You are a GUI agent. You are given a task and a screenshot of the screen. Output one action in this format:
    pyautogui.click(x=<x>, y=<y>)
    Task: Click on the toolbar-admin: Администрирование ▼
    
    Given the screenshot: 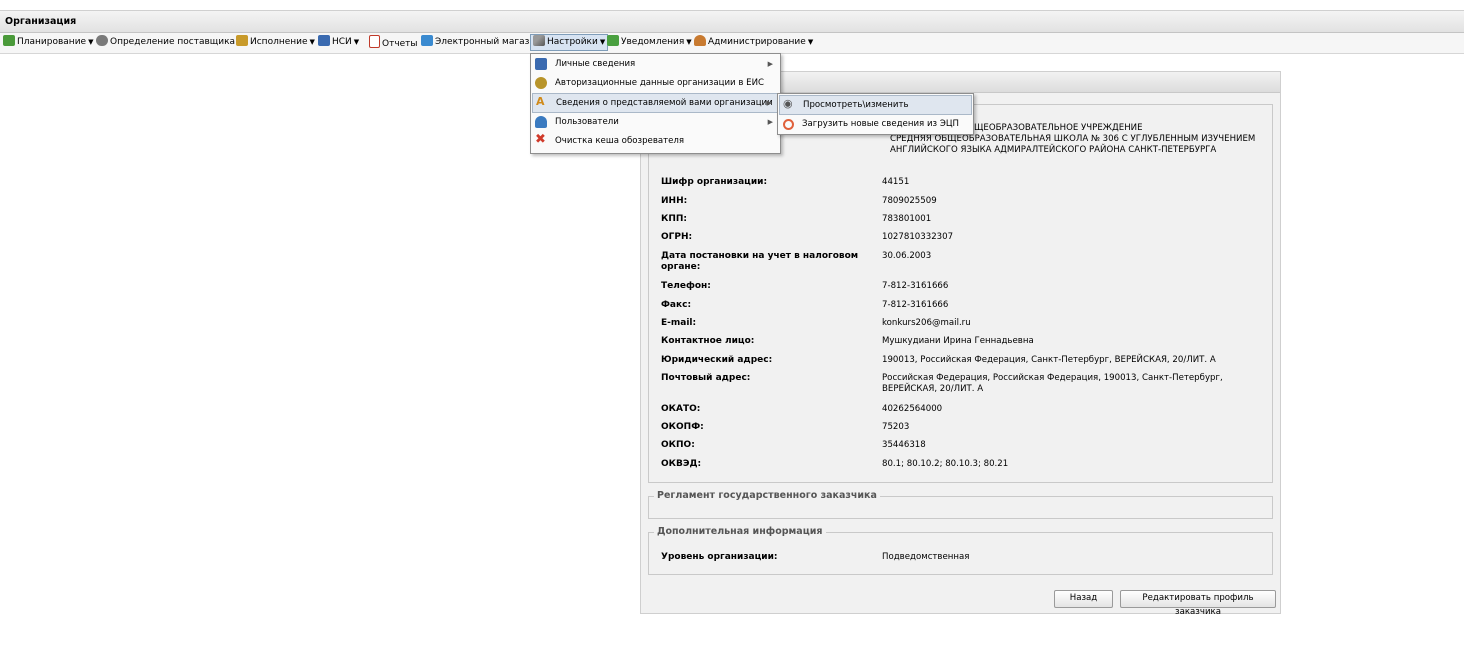 What is the action you would take?
    pyautogui.click(x=753, y=42)
    